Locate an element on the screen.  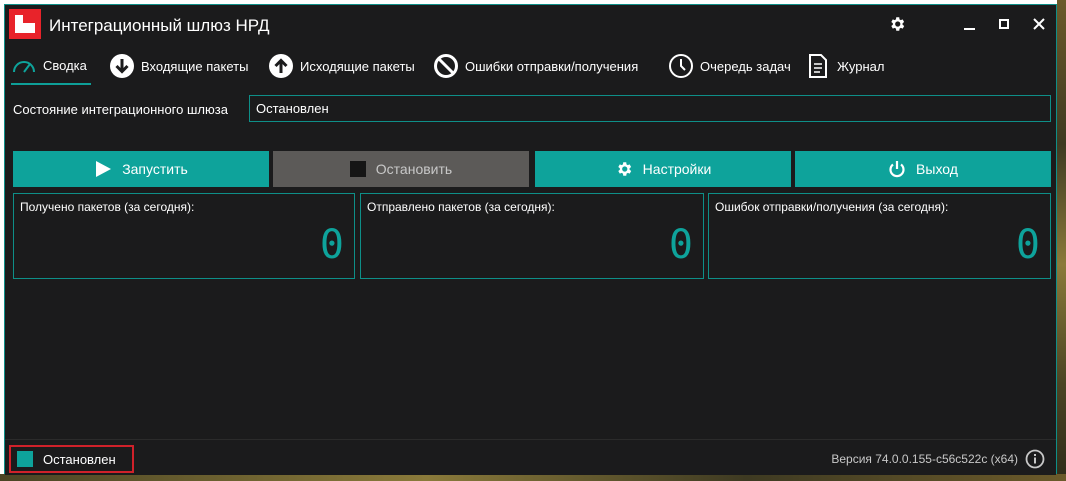
info-button is located at coordinates (1035, 459).